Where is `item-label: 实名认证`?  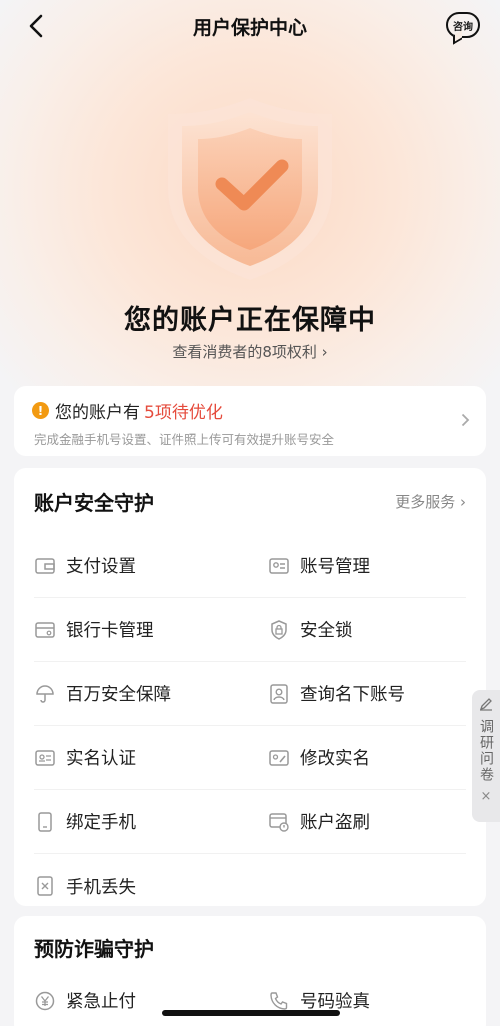 item-label: 实名认证 is located at coordinates (101, 759).